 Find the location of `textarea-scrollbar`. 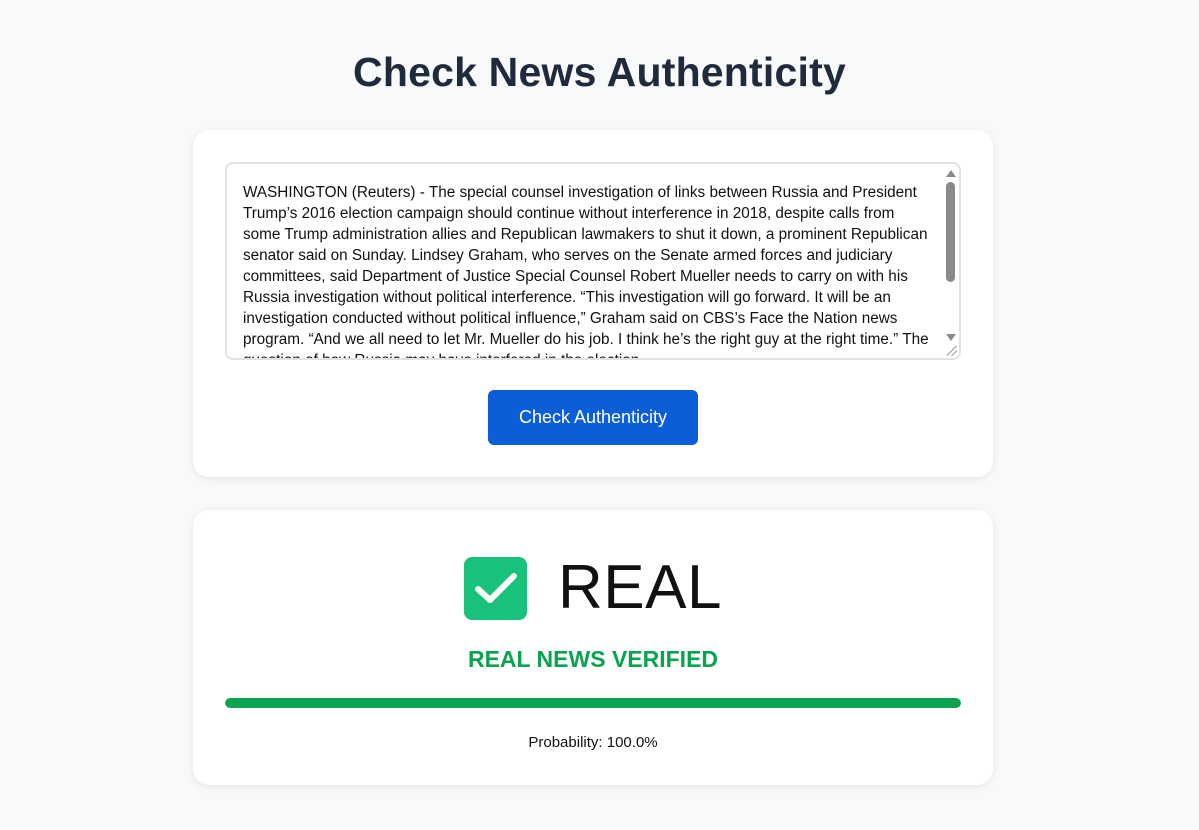

textarea-scrollbar is located at coordinates (950, 261).